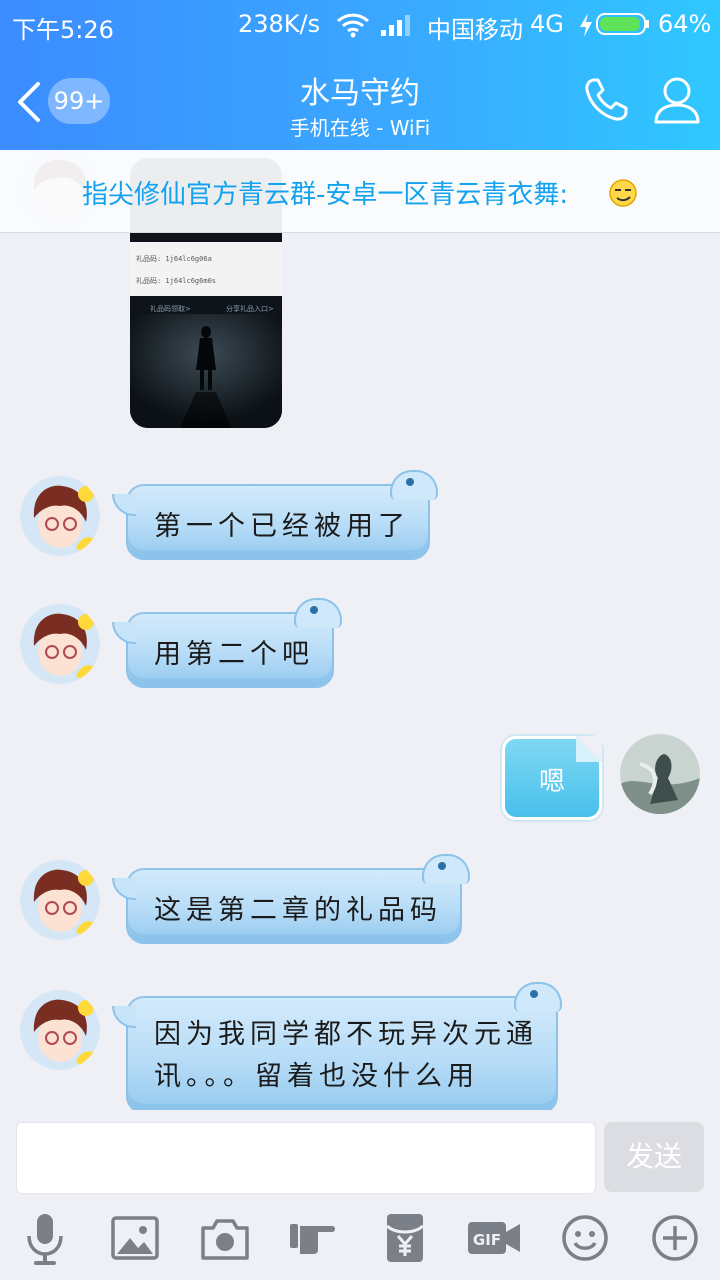 Image resolution: width=720 pixels, height=1280 pixels. Describe the element at coordinates (353, 25) in the screenshot. I see `wifi-icon` at that location.